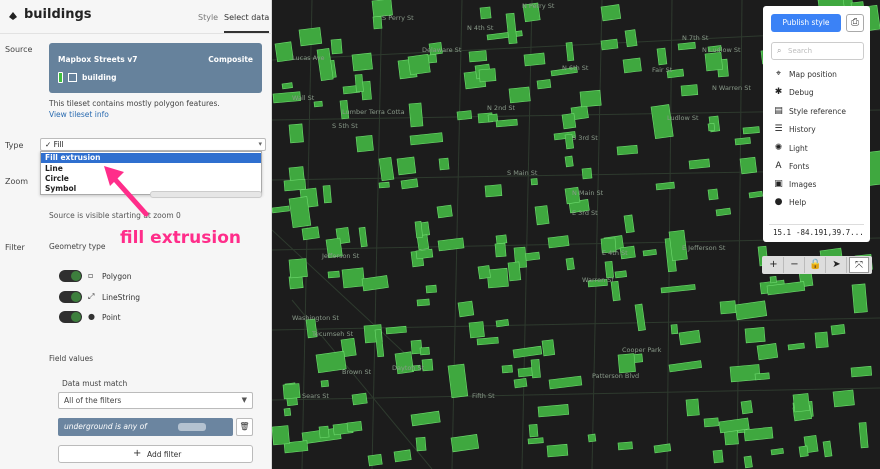 This screenshot has width=880, height=469. I want to click on toolbar-item-help: ● Help, so click(820, 203).